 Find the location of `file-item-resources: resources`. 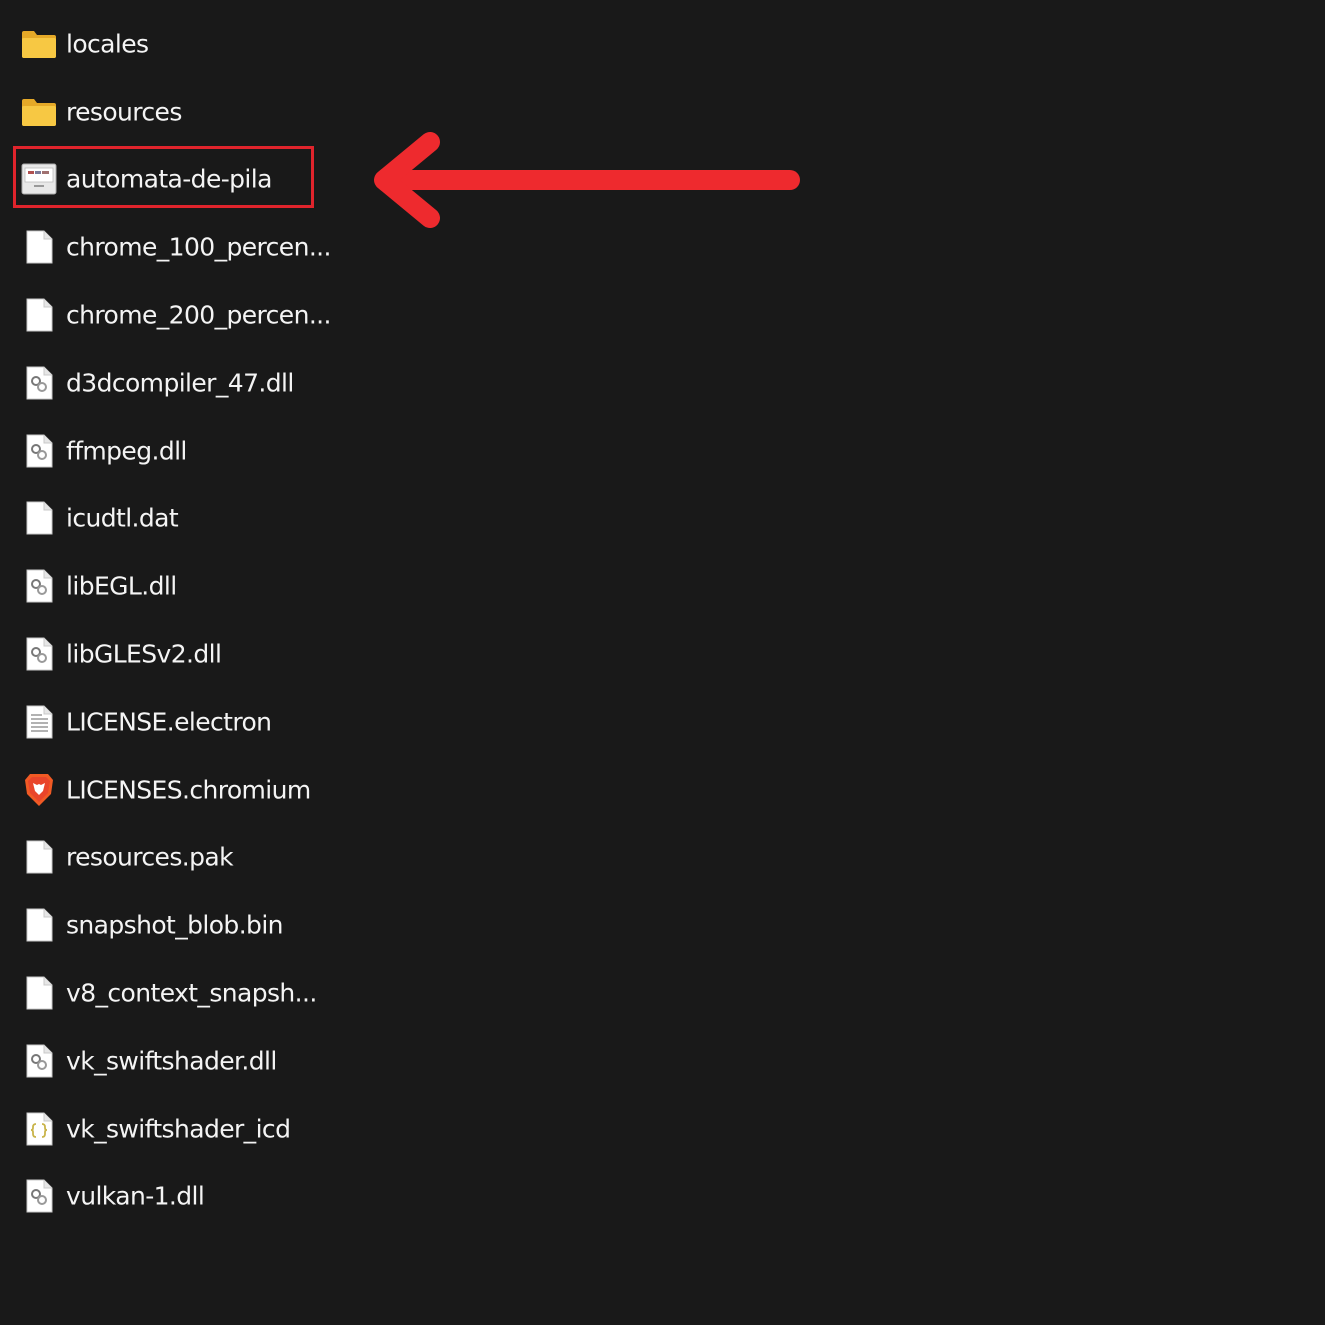

file-item-resources: resources is located at coordinates (170, 112).